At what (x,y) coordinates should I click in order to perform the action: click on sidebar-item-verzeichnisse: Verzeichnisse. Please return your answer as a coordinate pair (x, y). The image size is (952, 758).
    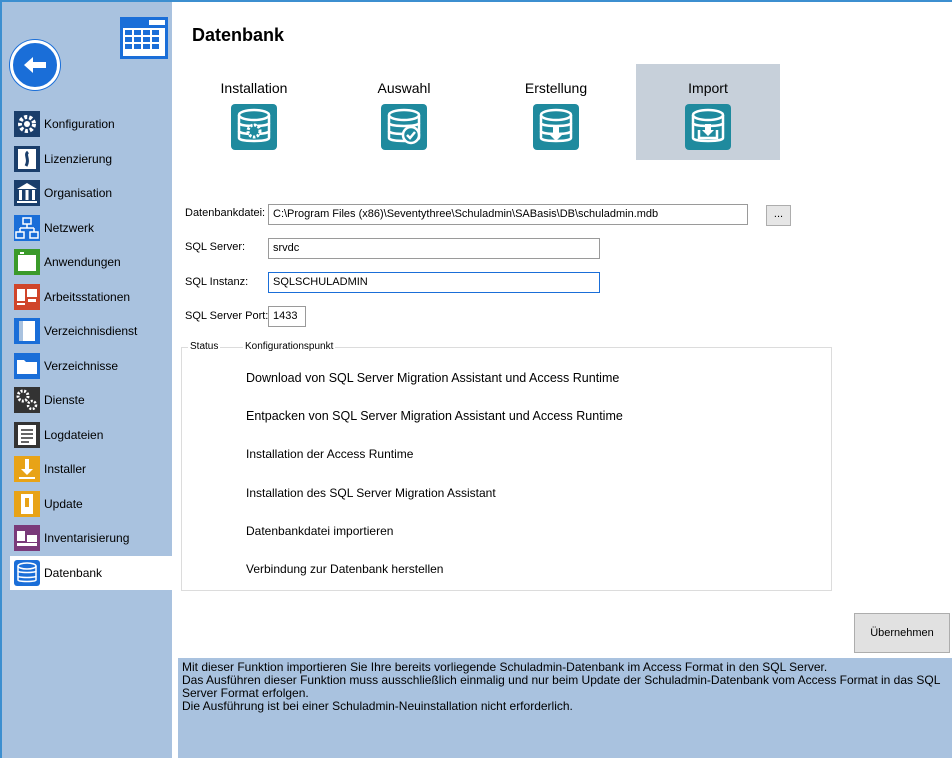
    Looking at the image, I should click on (91, 366).